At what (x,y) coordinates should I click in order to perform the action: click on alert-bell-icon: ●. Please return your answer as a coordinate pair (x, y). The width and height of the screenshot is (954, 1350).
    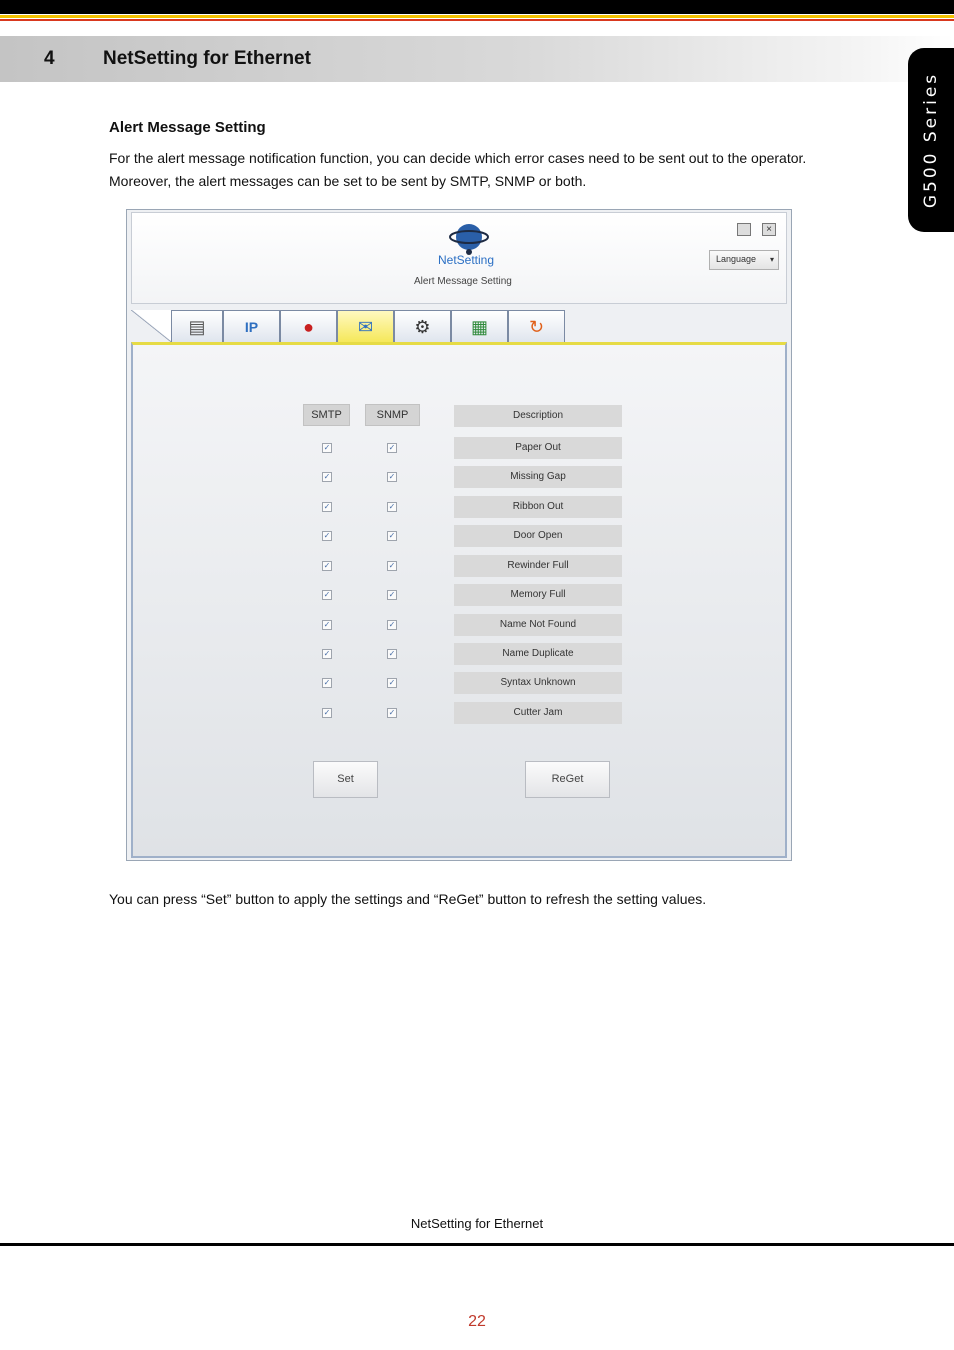
    Looking at the image, I should click on (308, 326).